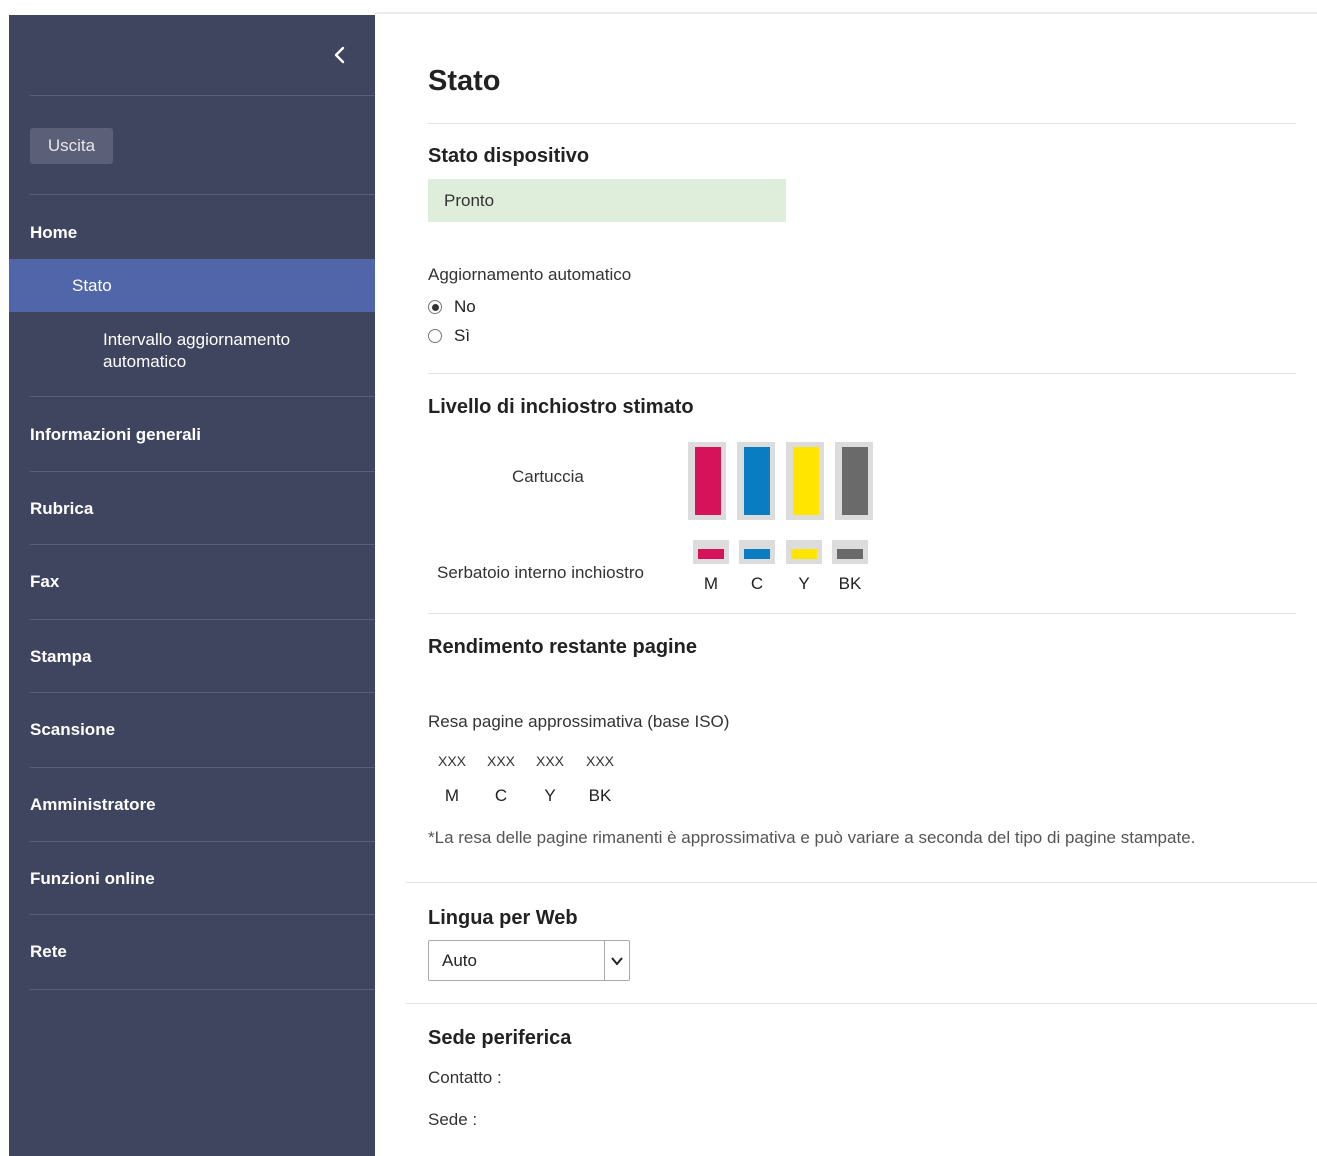  I want to click on ink-level-heading: Livello di inchiostro stimato, so click(561, 407).